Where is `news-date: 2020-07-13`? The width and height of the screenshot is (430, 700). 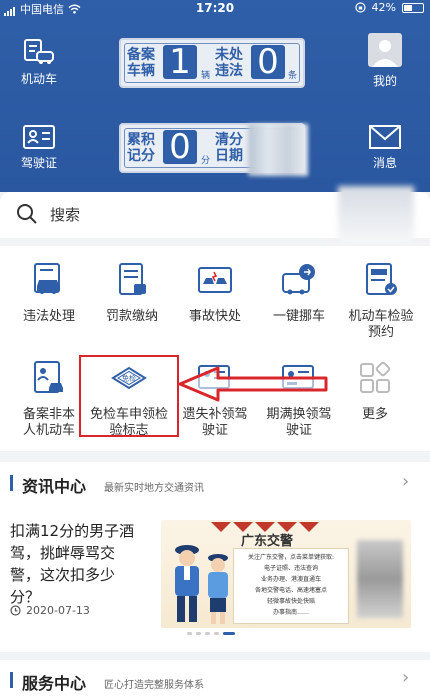
news-date: 2020-07-13 is located at coordinates (50, 610).